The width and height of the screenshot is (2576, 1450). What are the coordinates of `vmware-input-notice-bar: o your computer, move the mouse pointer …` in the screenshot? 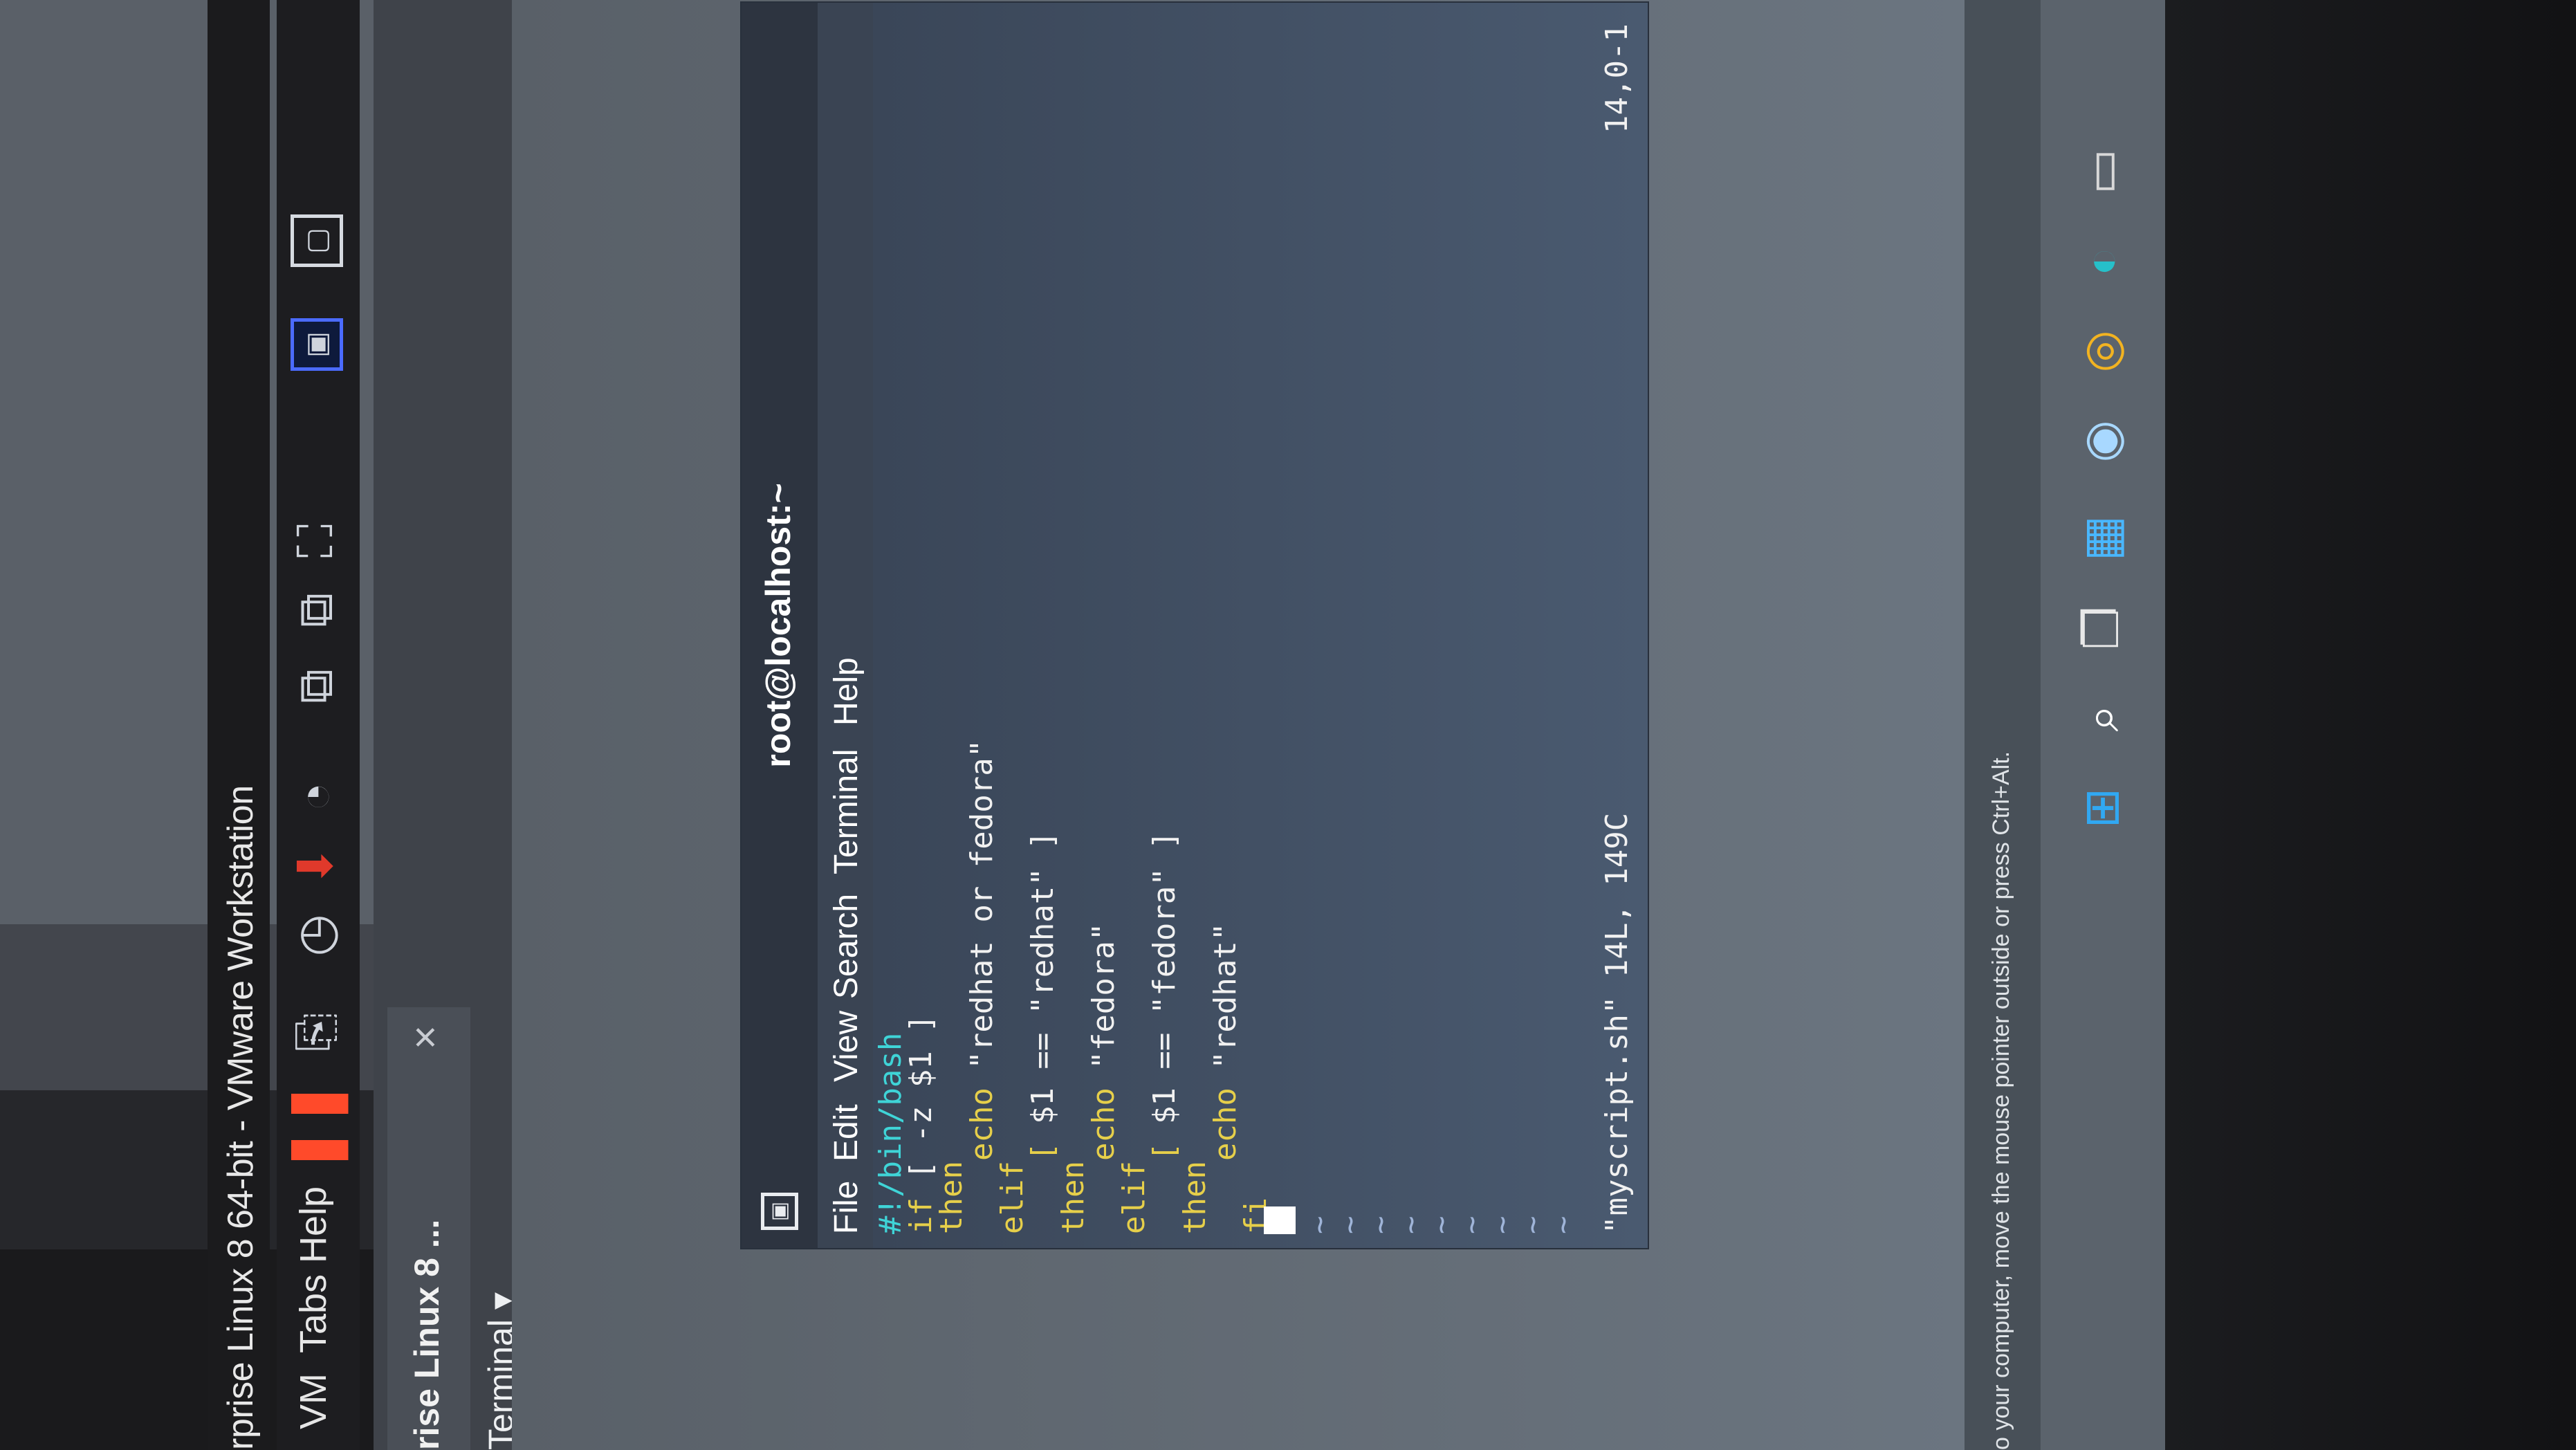 It's located at (2003, 725).